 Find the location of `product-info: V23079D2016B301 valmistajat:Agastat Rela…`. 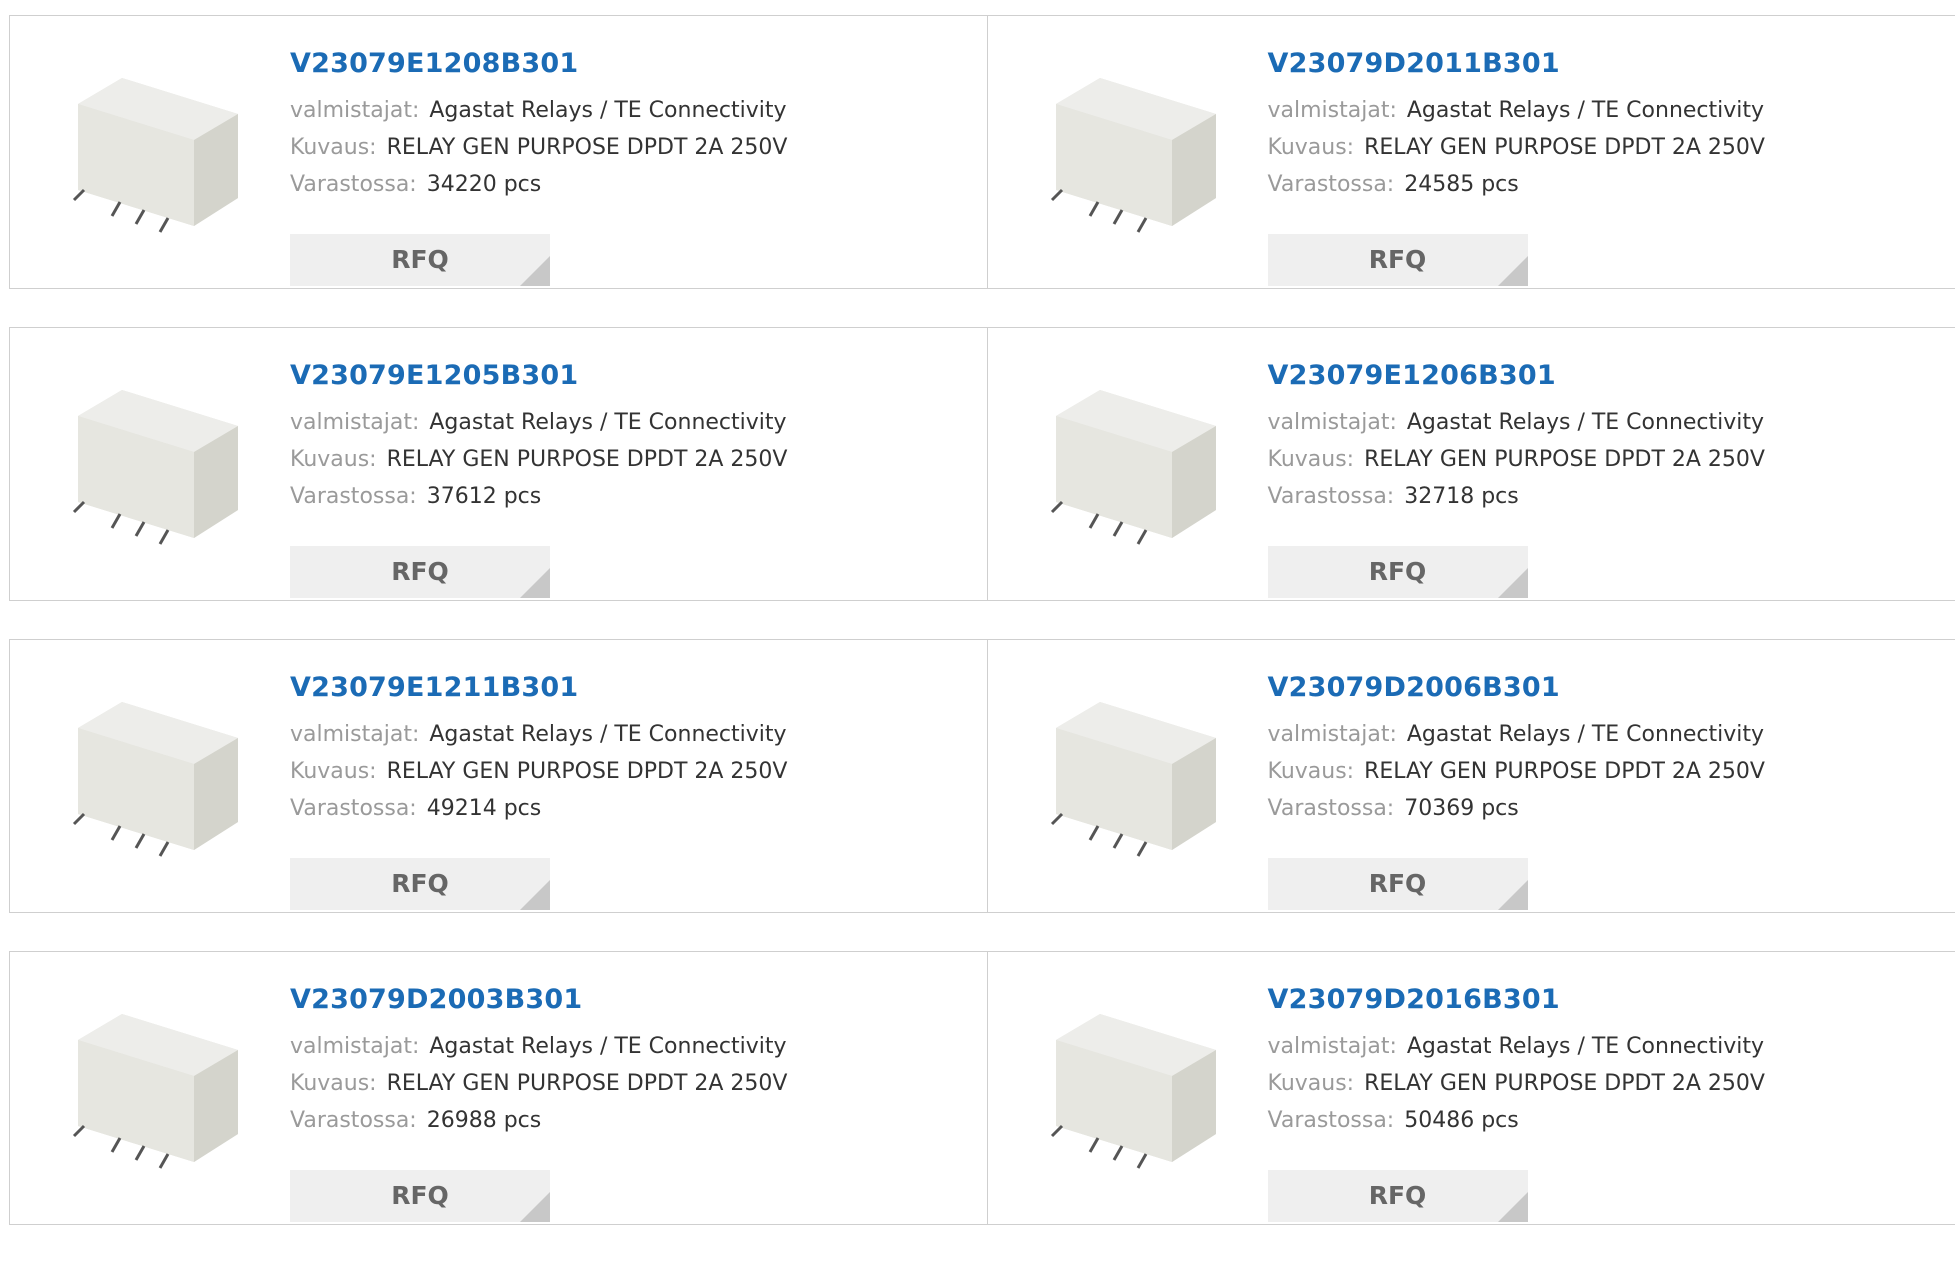

product-info: V23079D2016B301 valmistajat:Agastat Rela… is located at coordinates (1516, 1060).